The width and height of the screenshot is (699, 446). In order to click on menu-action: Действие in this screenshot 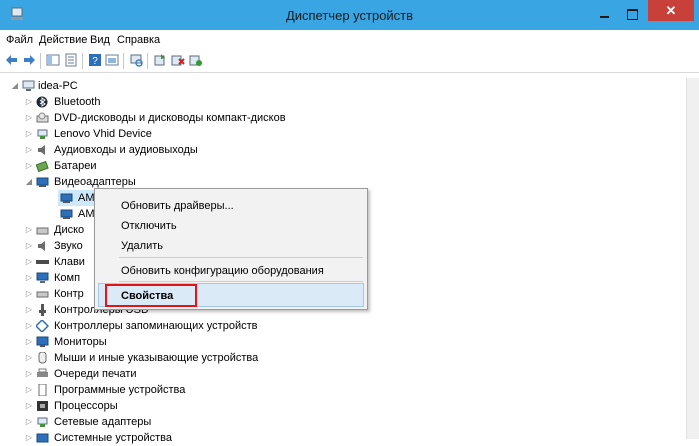, I will do `click(63, 40)`.